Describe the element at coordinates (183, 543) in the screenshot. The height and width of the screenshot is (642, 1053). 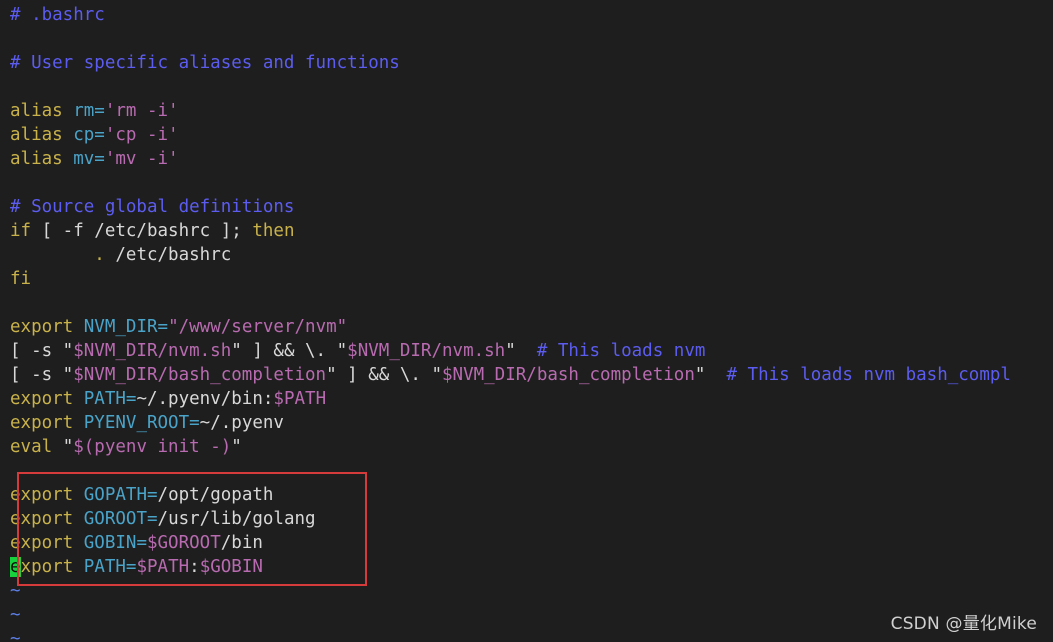
I see `code-token: $GOROOT` at that location.